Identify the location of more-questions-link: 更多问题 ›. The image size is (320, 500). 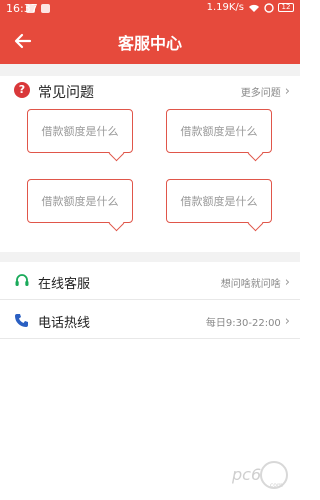
(265, 91).